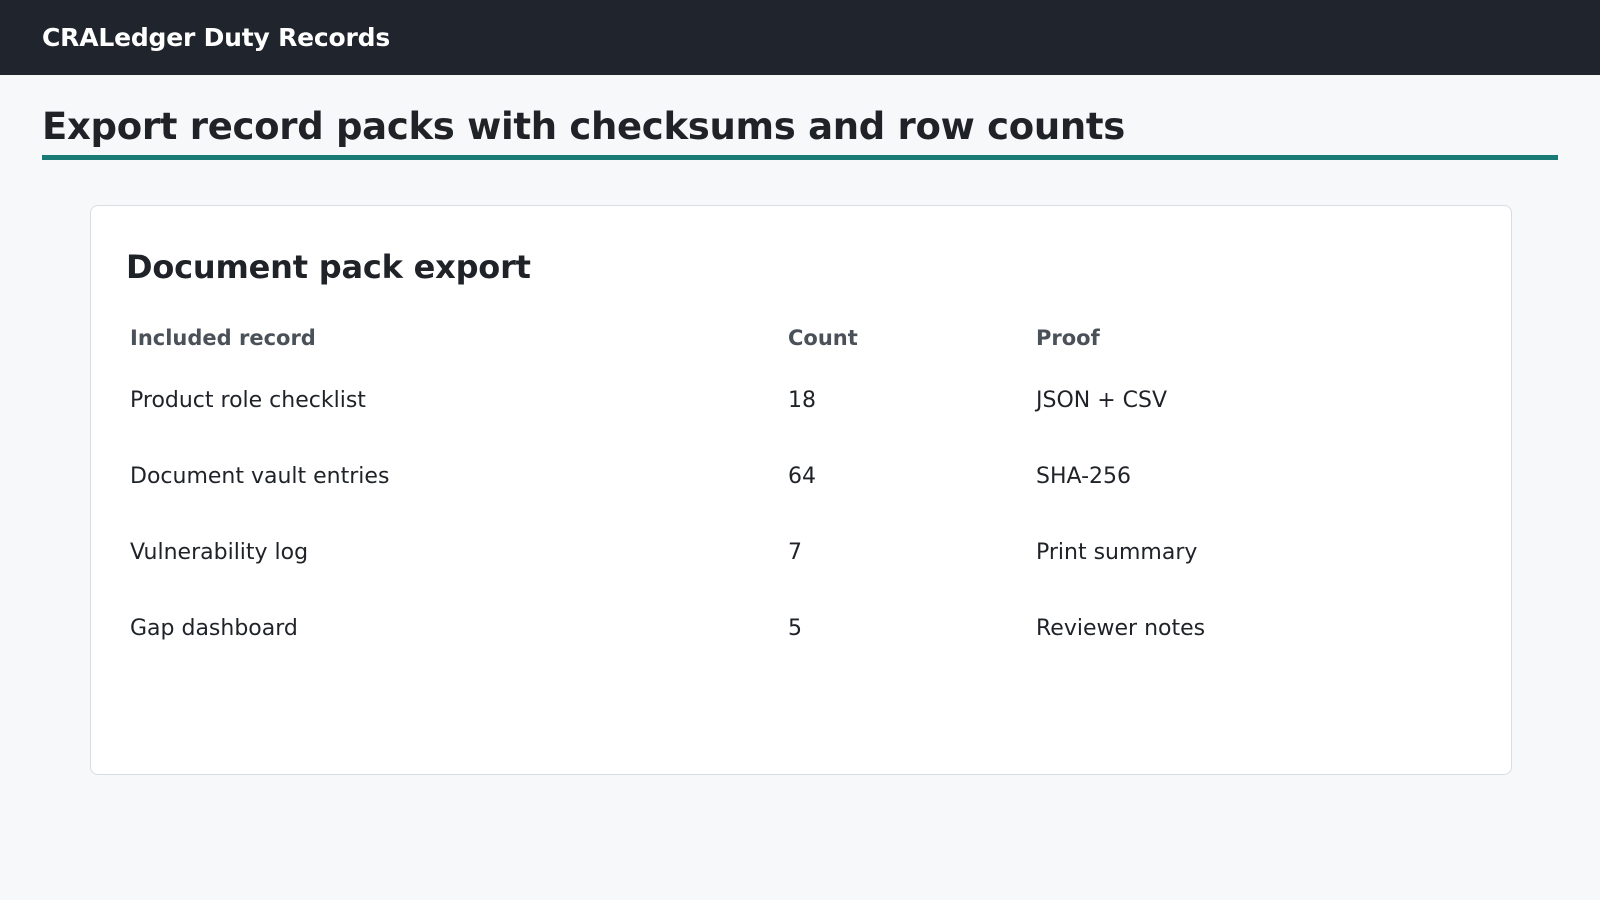 The height and width of the screenshot is (900, 1600). I want to click on table-row: Gap dashboard 5 Reviewer notes, so click(802, 628).